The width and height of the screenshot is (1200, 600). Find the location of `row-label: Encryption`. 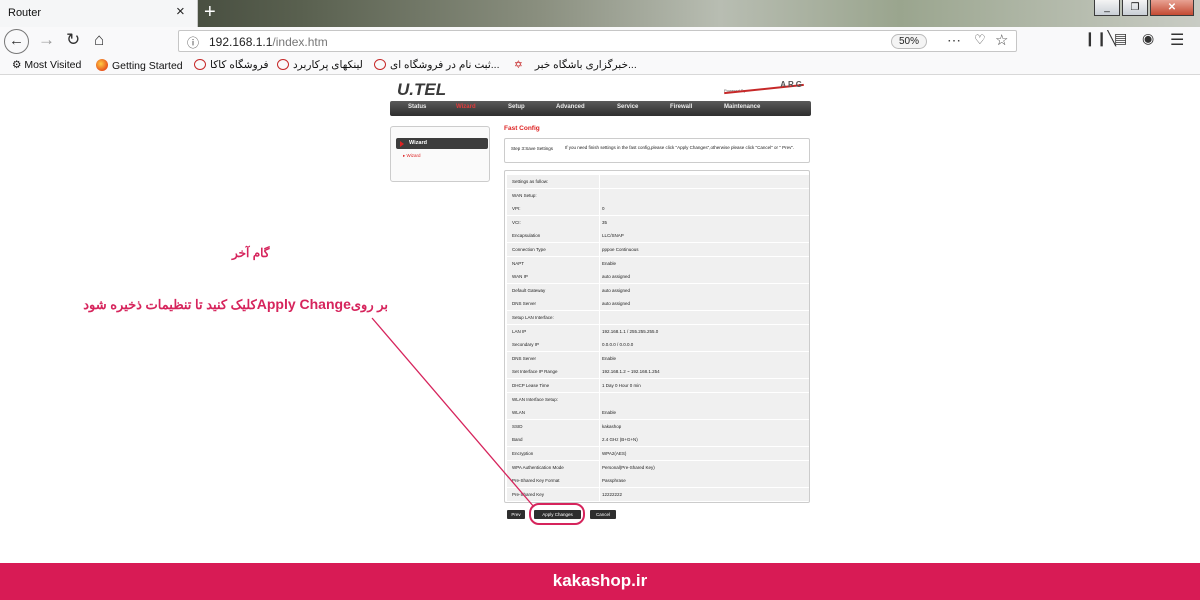

row-label: Encryption is located at coordinates (523, 453).